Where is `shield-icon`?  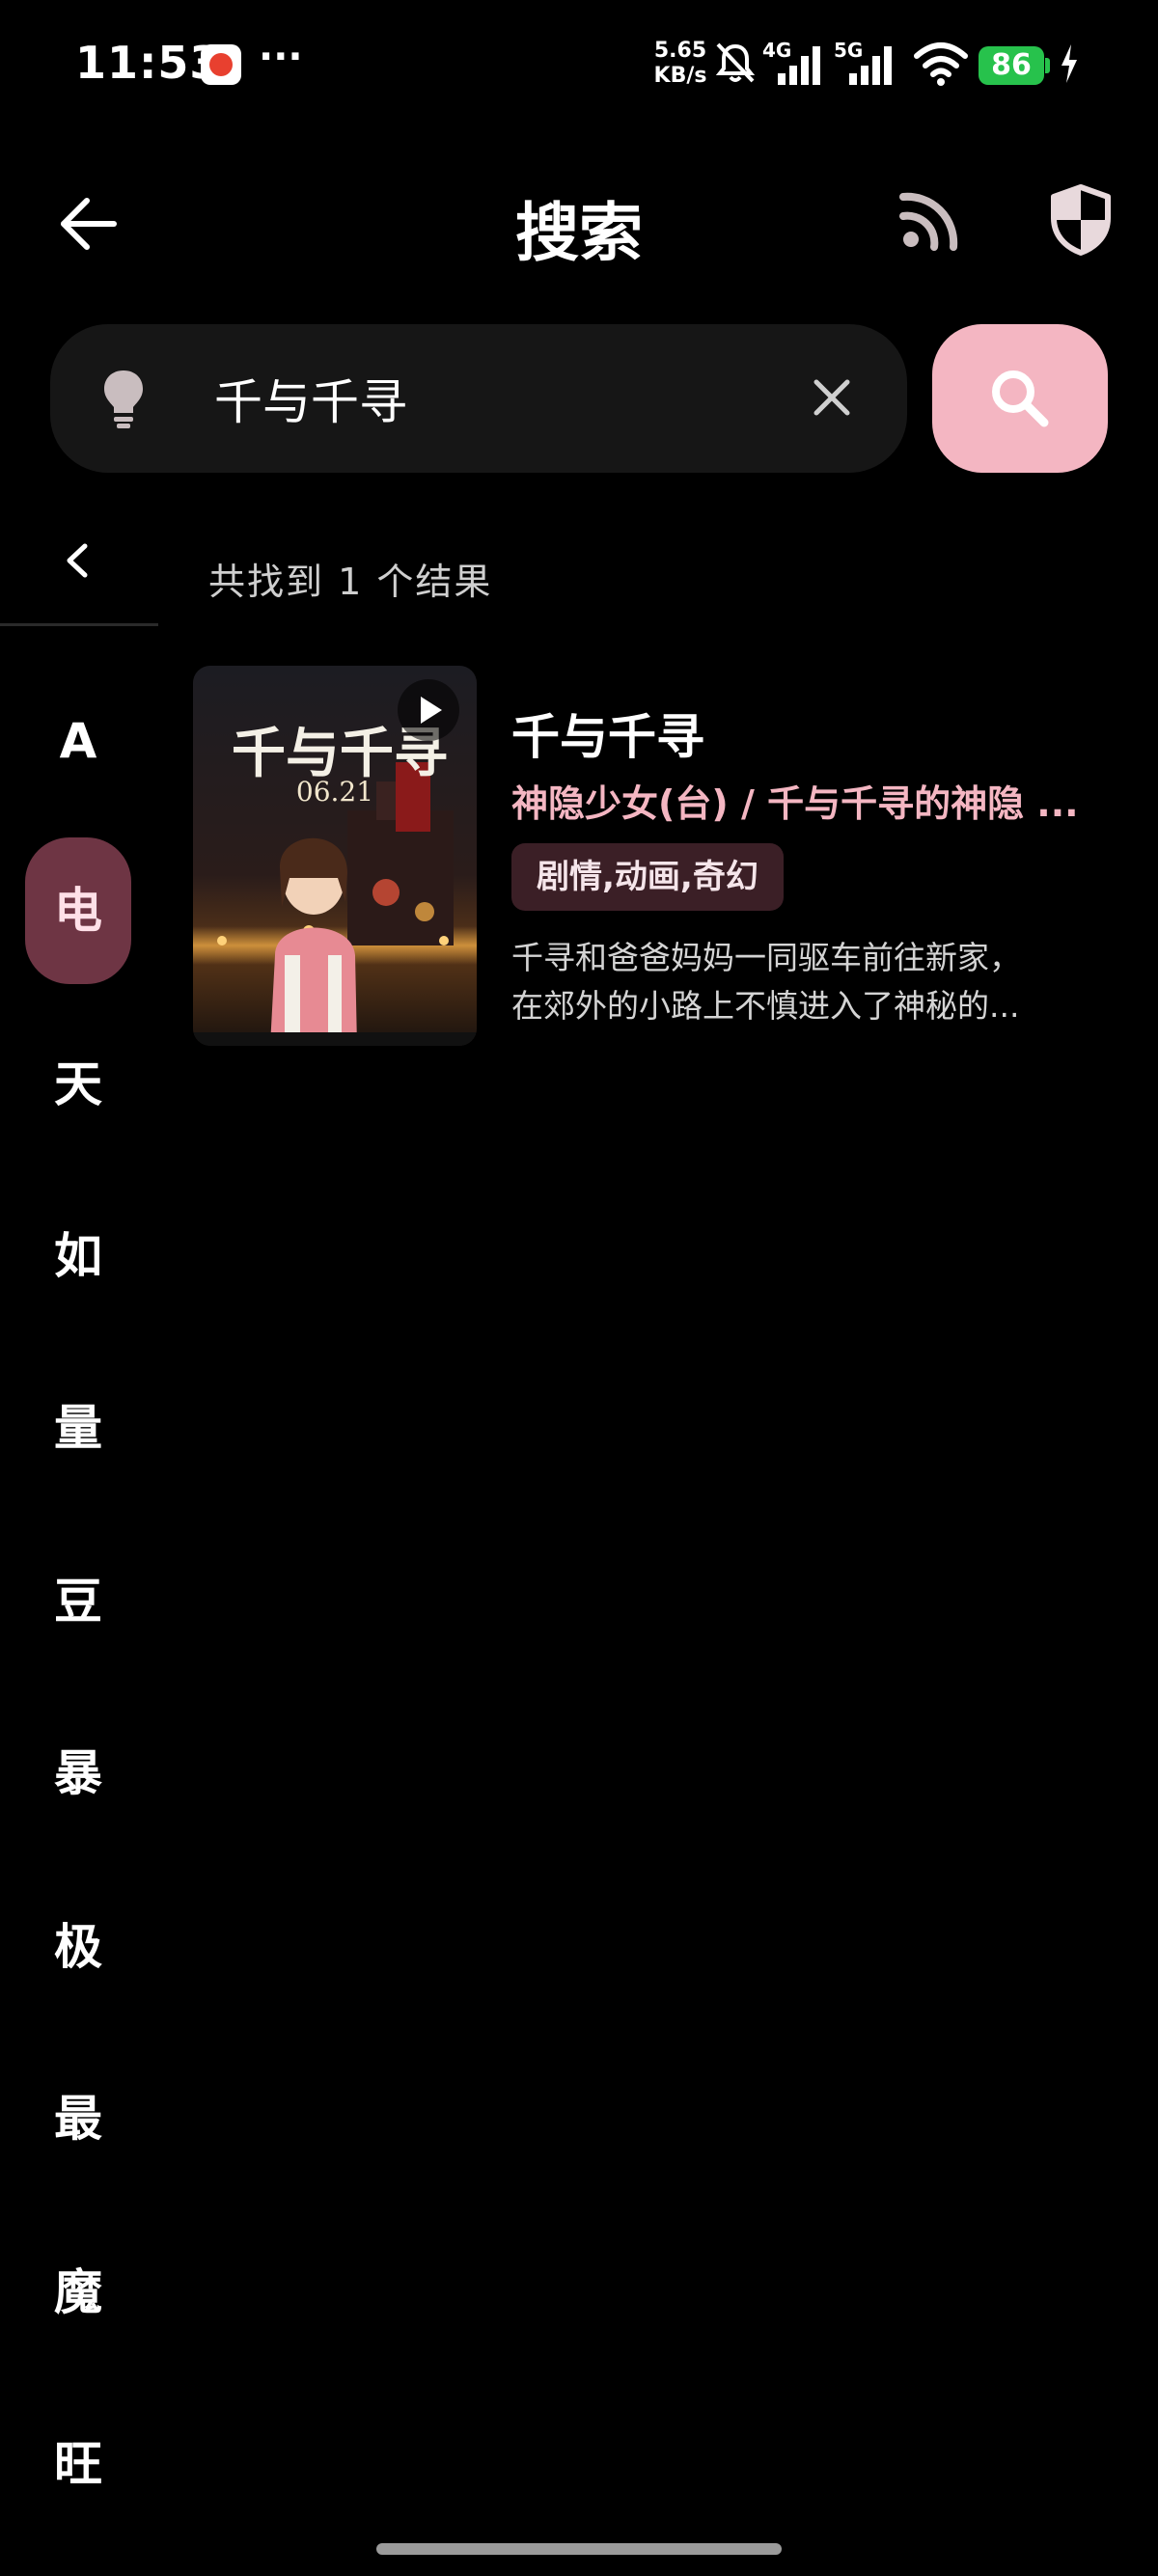
shield-icon is located at coordinates (1081, 220).